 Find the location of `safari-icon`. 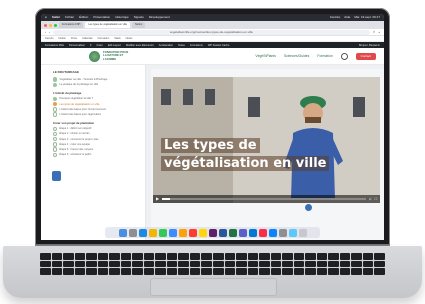

safari-icon is located at coordinates (142, 232).